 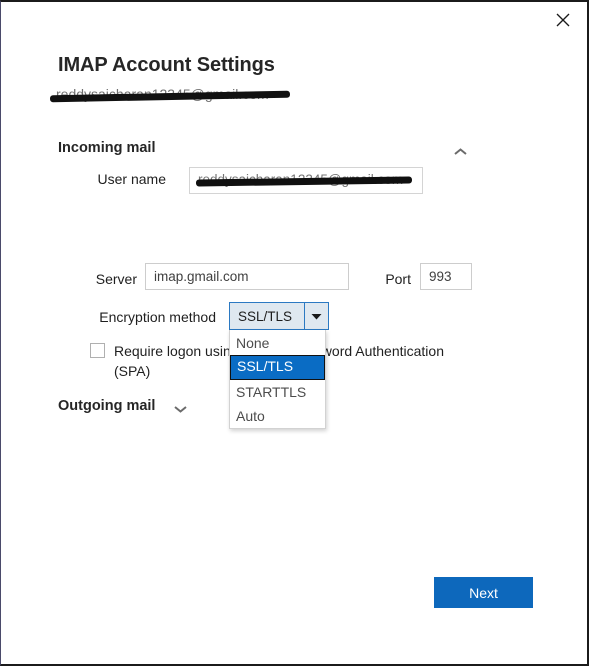 I want to click on encryption-method-dropdown-list: None SSL/TLS STARTTLS Auto, so click(x=277, y=379).